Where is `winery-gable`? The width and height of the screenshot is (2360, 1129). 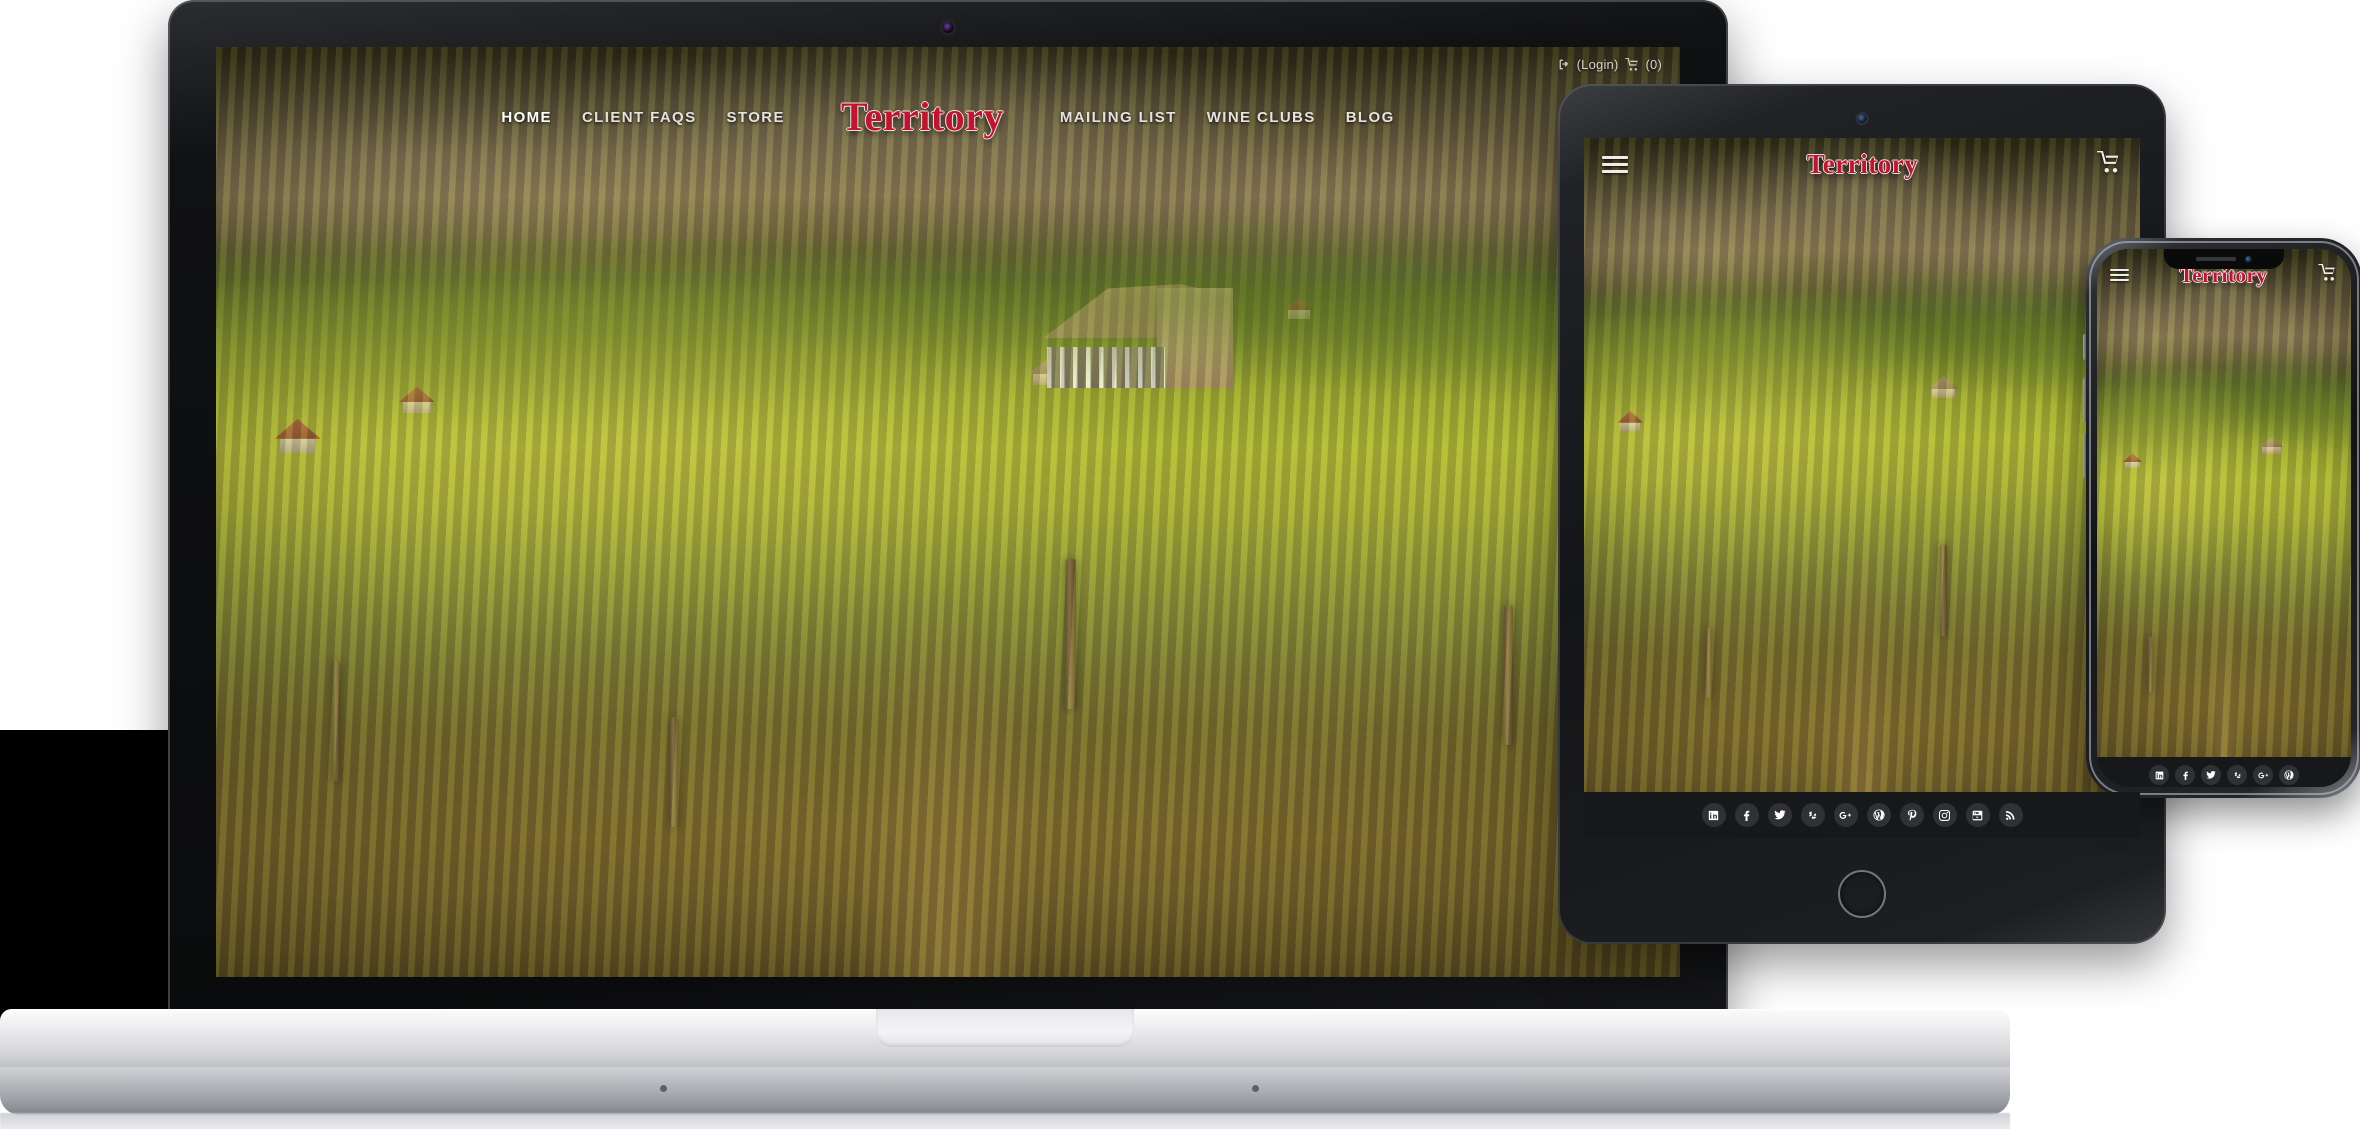
winery-gable is located at coordinates (1195, 338).